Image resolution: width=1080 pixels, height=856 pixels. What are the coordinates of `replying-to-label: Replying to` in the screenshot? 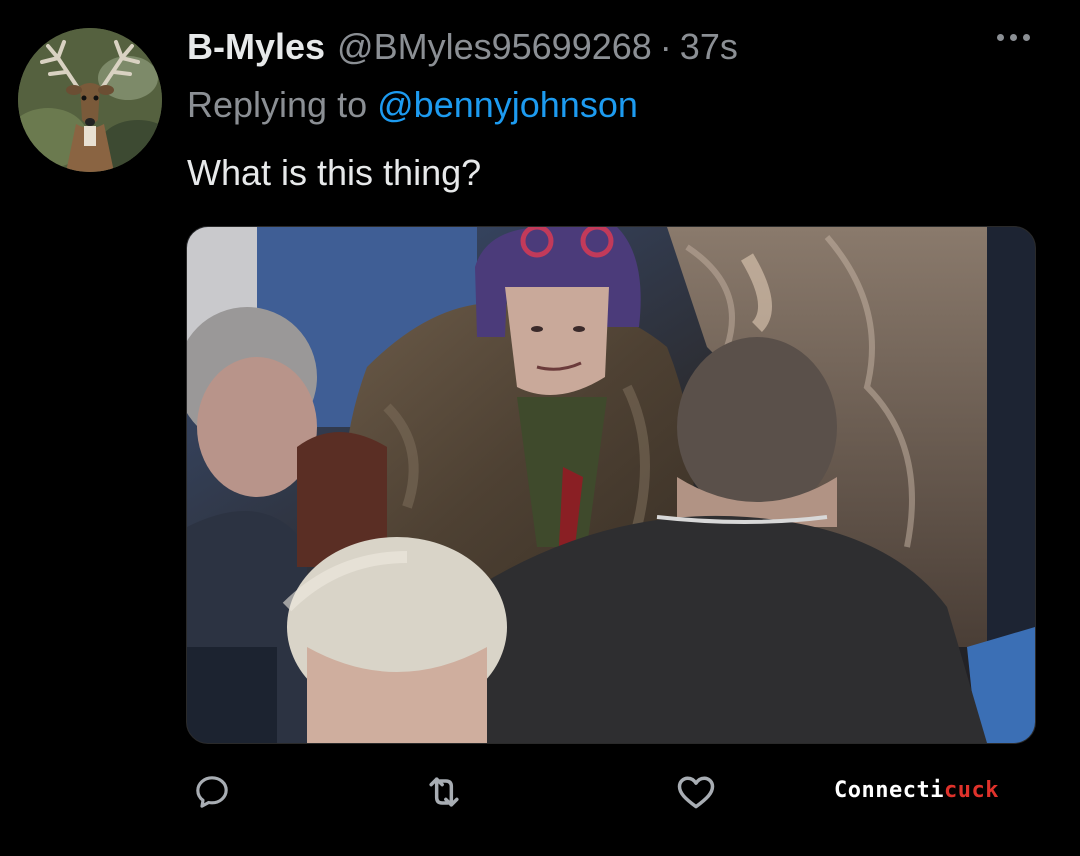 It's located at (277, 104).